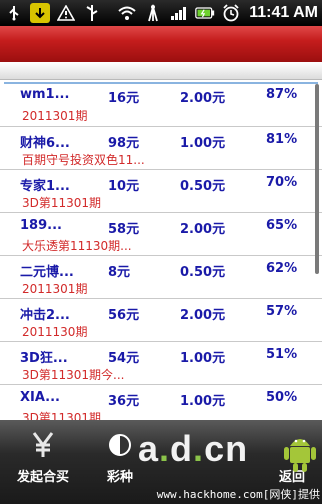  Describe the element at coordinates (282, 354) in the screenshot. I see `plan-progress: 51%` at that location.